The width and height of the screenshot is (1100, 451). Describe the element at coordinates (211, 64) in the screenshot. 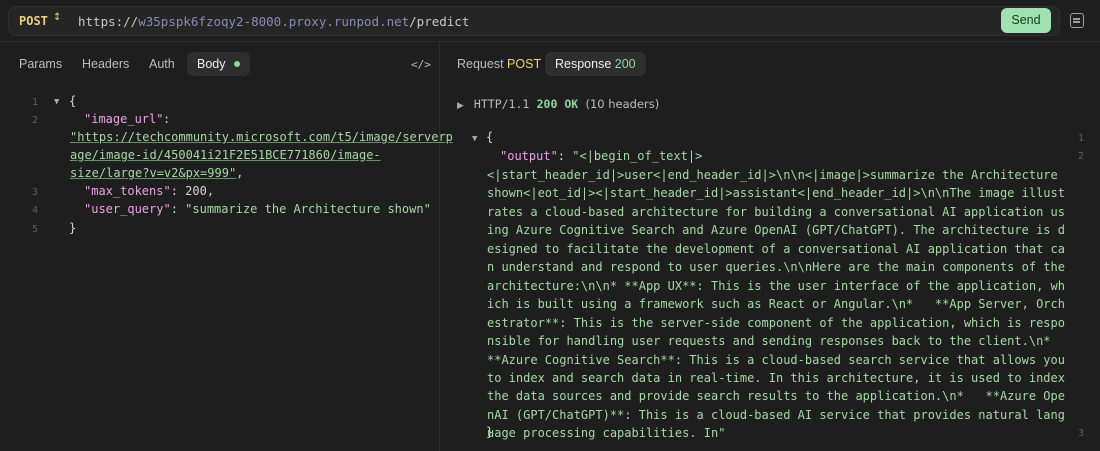

I see `tab-body-label: Body` at that location.